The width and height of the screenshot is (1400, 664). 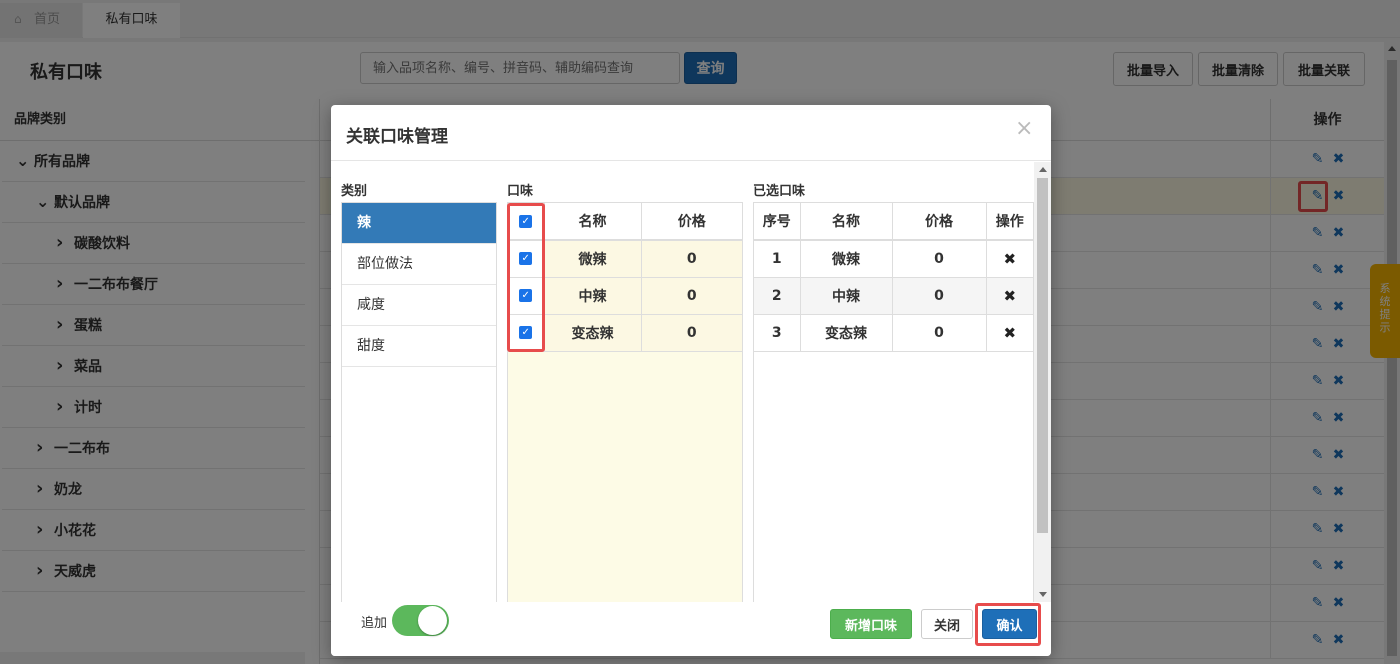 What do you see at coordinates (846, 222) in the screenshot?
I see `selected-name-header: 名称` at bounding box center [846, 222].